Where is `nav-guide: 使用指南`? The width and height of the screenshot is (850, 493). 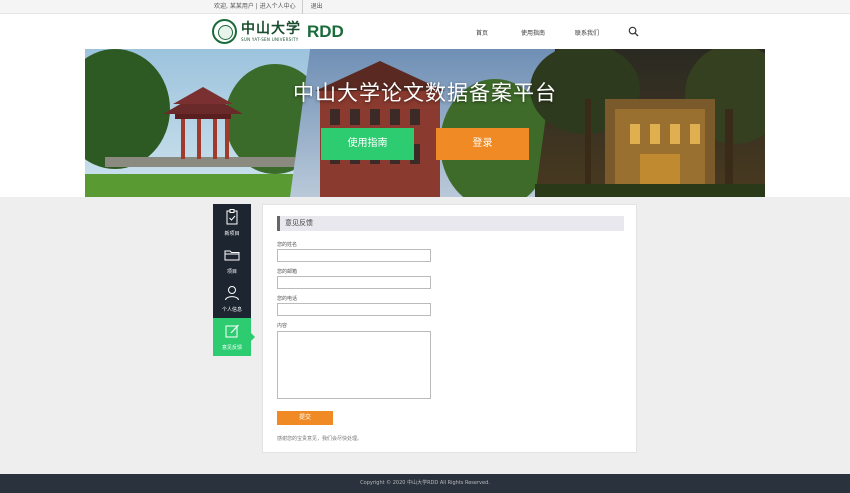 nav-guide: 使用指南 is located at coordinates (533, 32).